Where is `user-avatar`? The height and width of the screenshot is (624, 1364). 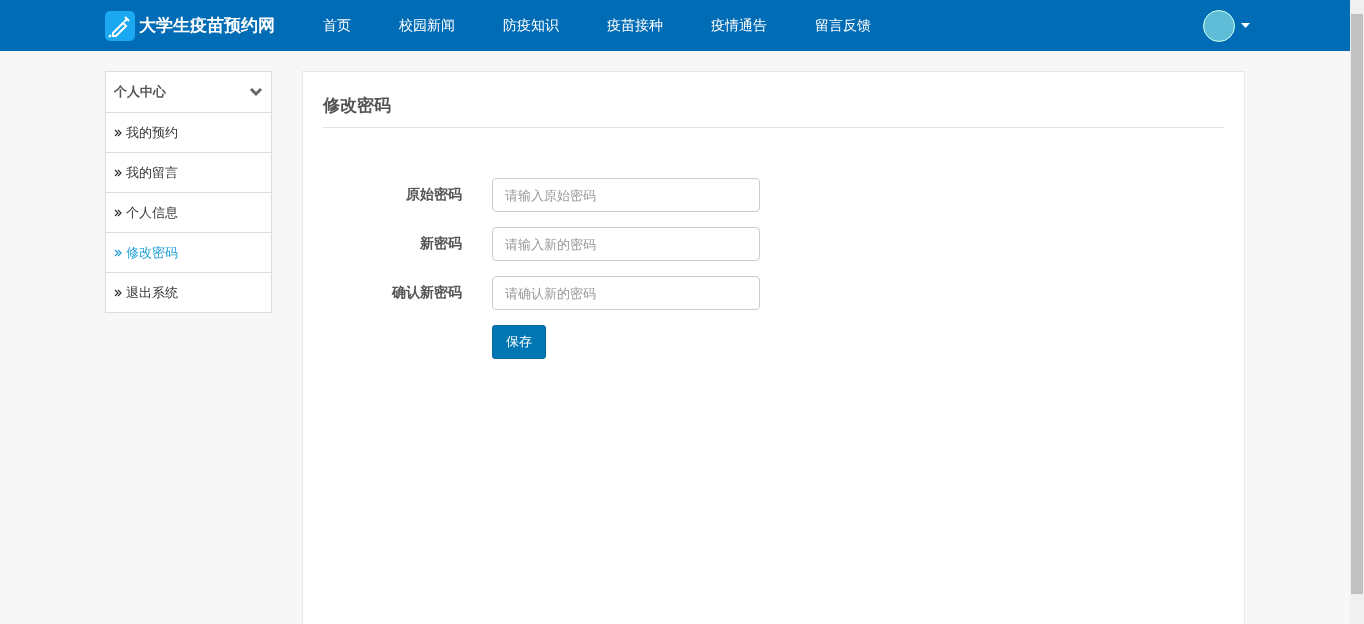
user-avatar is located at coordinates (1219, 25).